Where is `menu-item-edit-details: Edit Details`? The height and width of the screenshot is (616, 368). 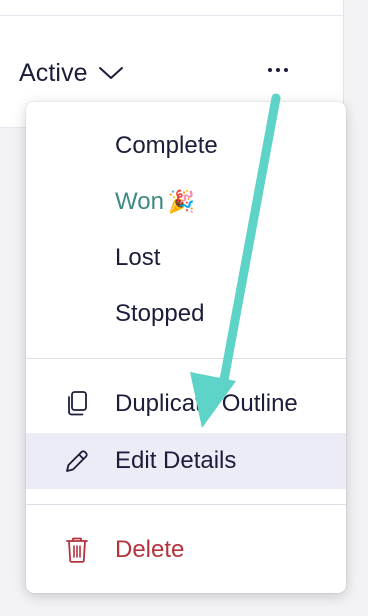
menu-item-edit-details: Edit Details is located at coordinates (186, 461).